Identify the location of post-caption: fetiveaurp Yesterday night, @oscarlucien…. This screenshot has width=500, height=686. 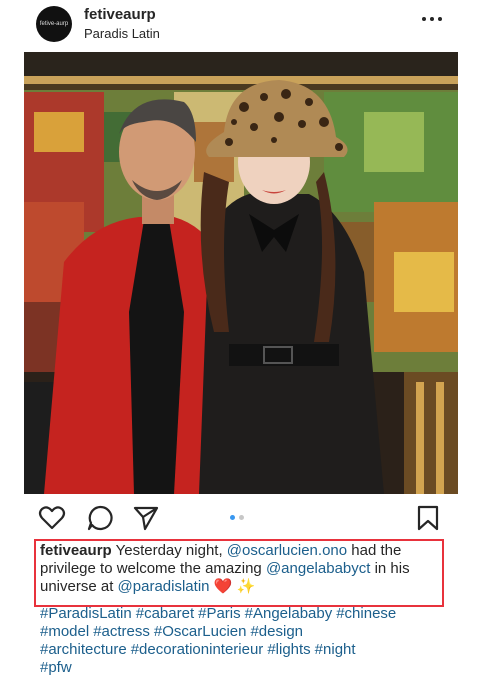
(242, 569).